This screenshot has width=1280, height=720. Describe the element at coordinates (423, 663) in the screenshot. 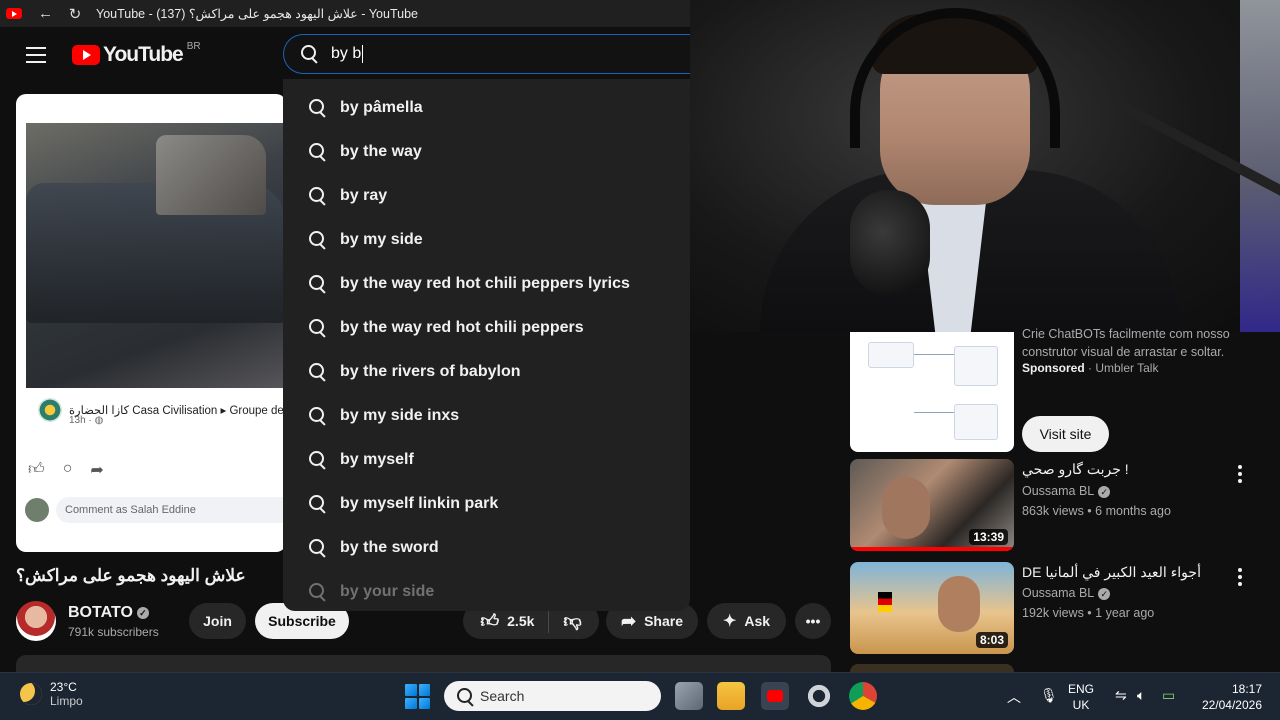

I see `description-box` at that location.